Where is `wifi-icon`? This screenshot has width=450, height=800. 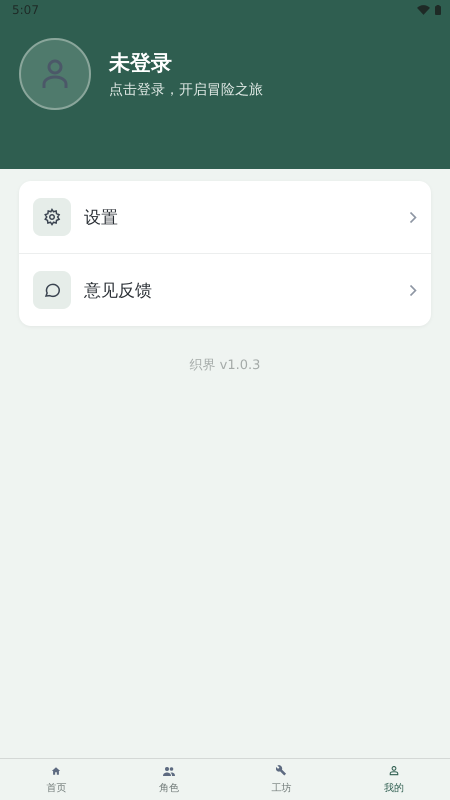
wifi-icon is located at coordinates (423, 10).